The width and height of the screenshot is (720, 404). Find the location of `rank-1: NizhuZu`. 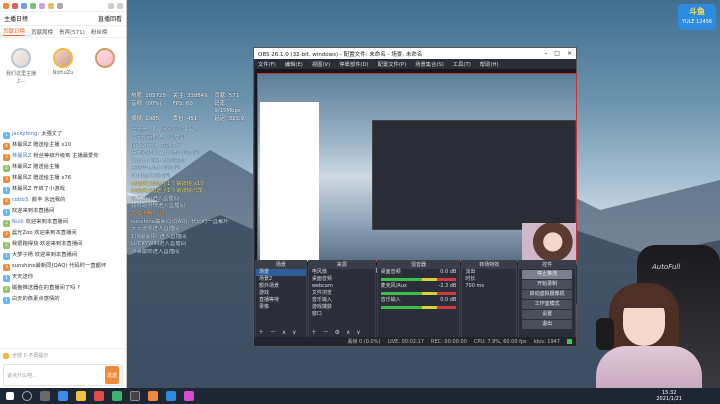

rank-1: NizhuZu is located at coordinates (63, 73).